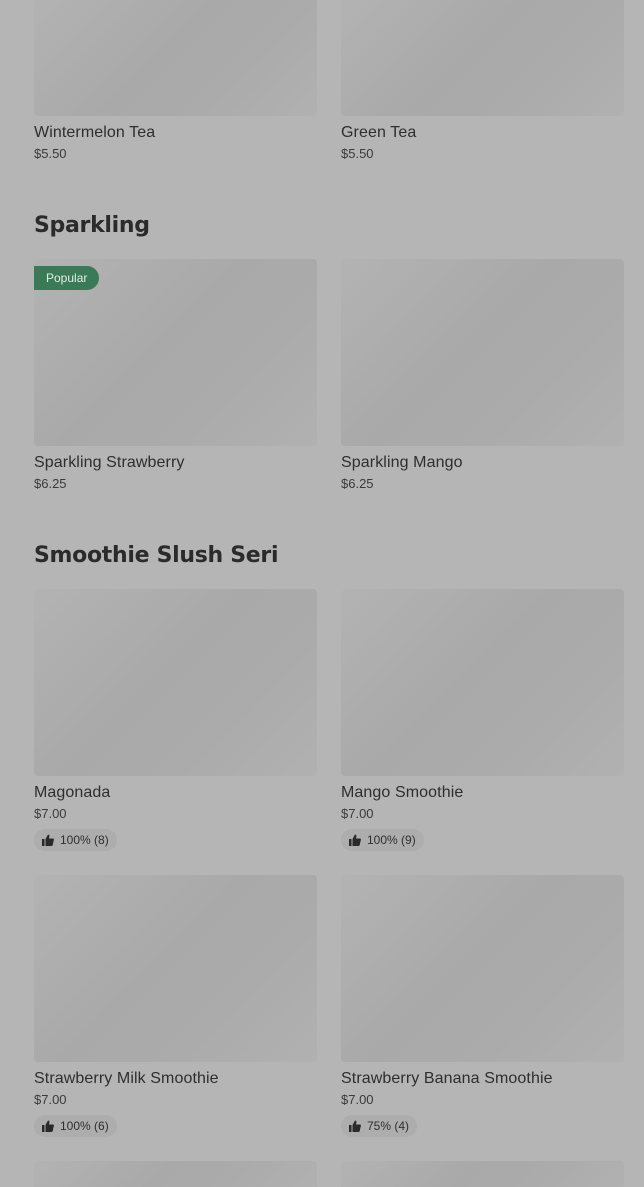 This screenshot has height=1187, width=644. I want to click on rating-pill: 100% (6), so click(75, 1126).